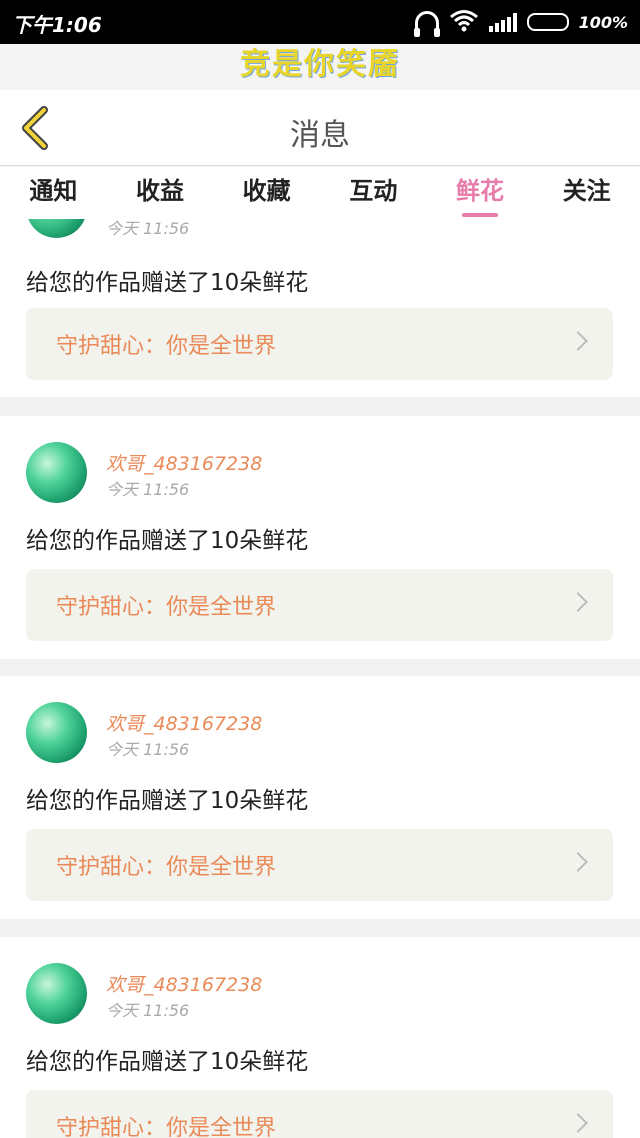 This screenshot has height=1138, width=640. What do you see at coordinates (502, 22) in the screenshot?
I see `signal-icon` at bounding box center [502, 22].